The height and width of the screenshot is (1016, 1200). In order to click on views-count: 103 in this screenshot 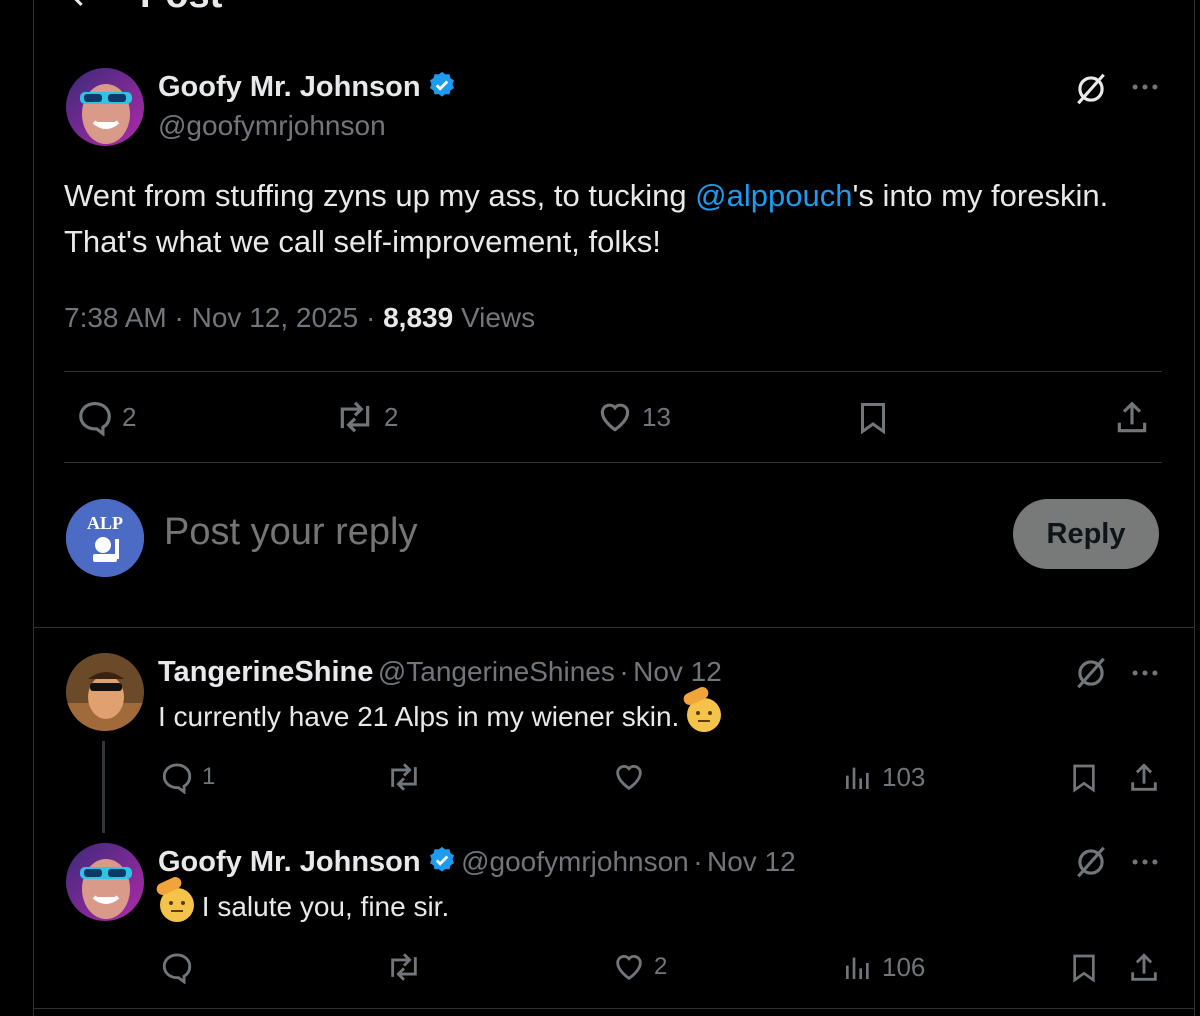, I will do `click(904, 776)`.